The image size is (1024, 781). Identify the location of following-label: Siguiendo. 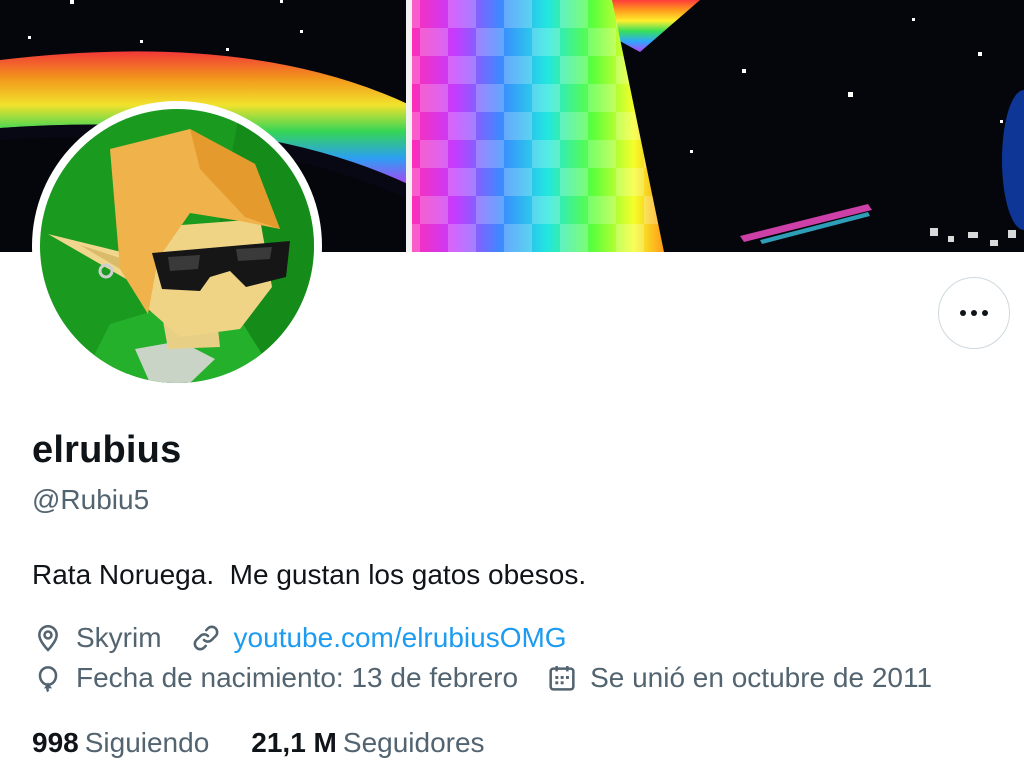
(147, 742).